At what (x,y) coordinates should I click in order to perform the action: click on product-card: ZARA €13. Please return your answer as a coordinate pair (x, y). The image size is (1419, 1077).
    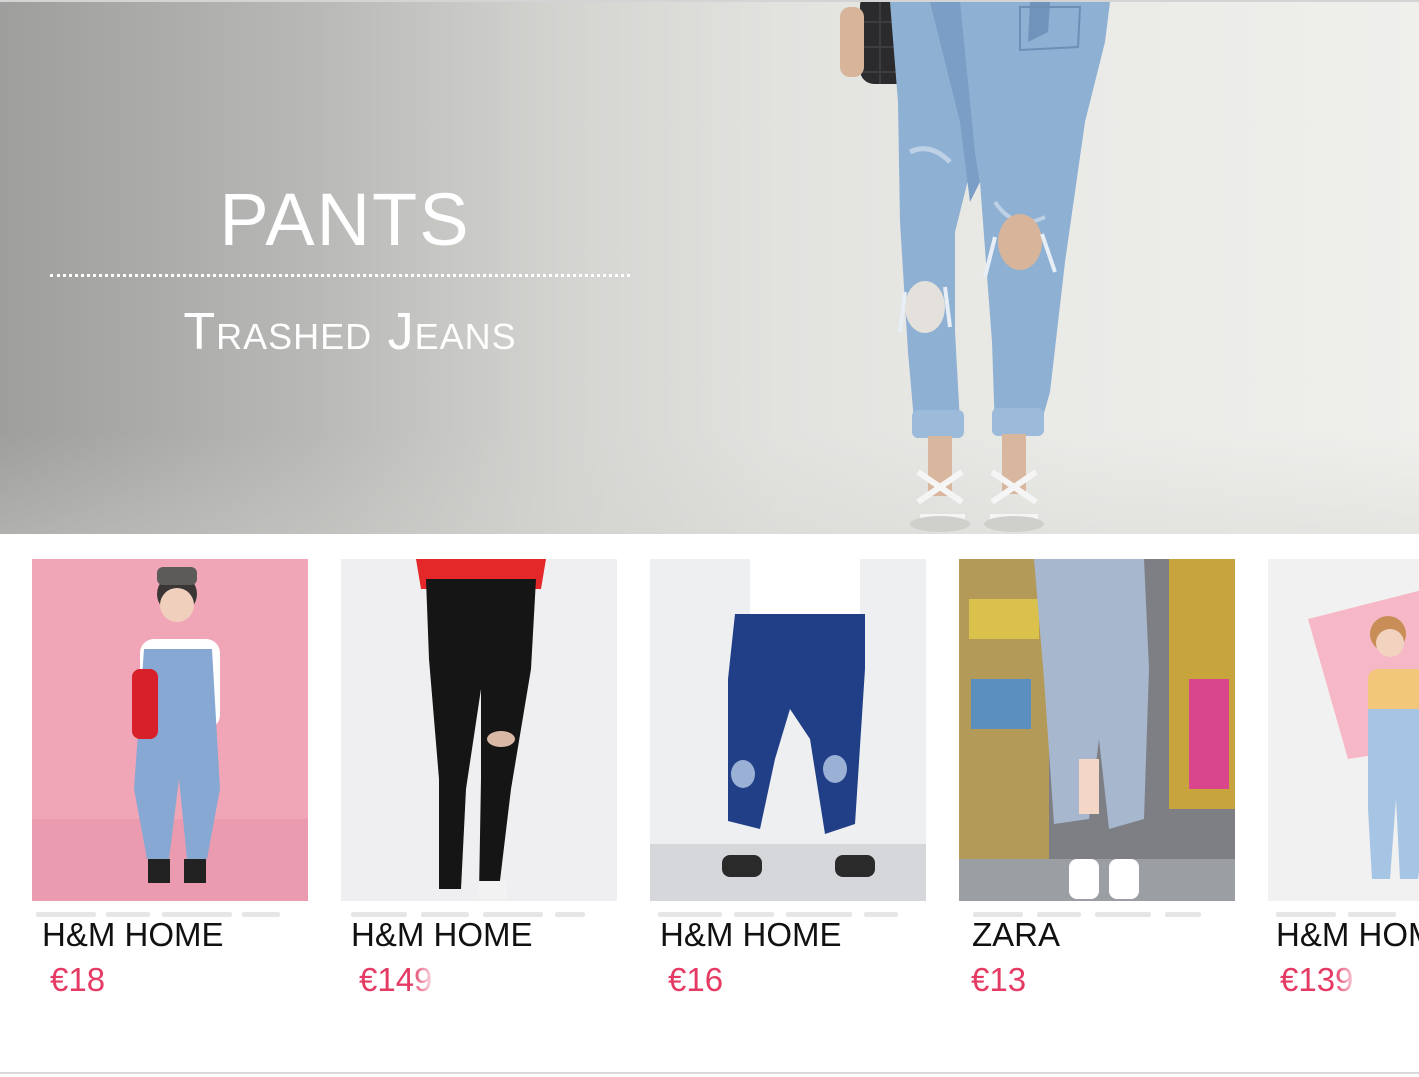
    Looking at the image, I should click on (1097, 789).